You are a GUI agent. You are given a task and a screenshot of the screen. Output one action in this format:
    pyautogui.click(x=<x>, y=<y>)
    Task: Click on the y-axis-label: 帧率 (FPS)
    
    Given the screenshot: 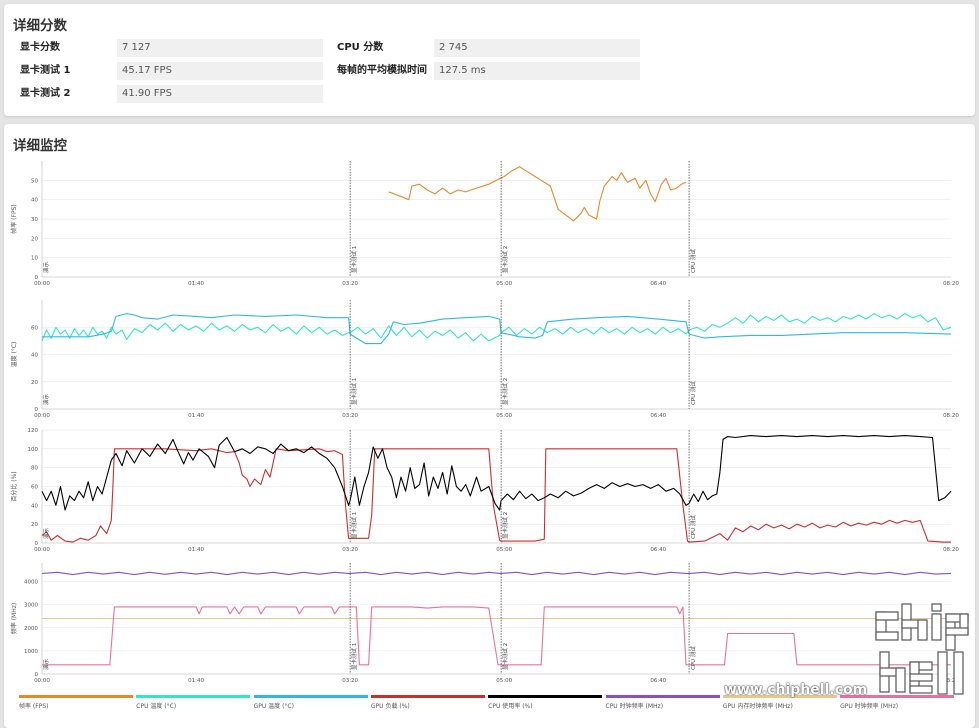 What is the action you would take?
    pyautogui.click(x=14, y=218)
    